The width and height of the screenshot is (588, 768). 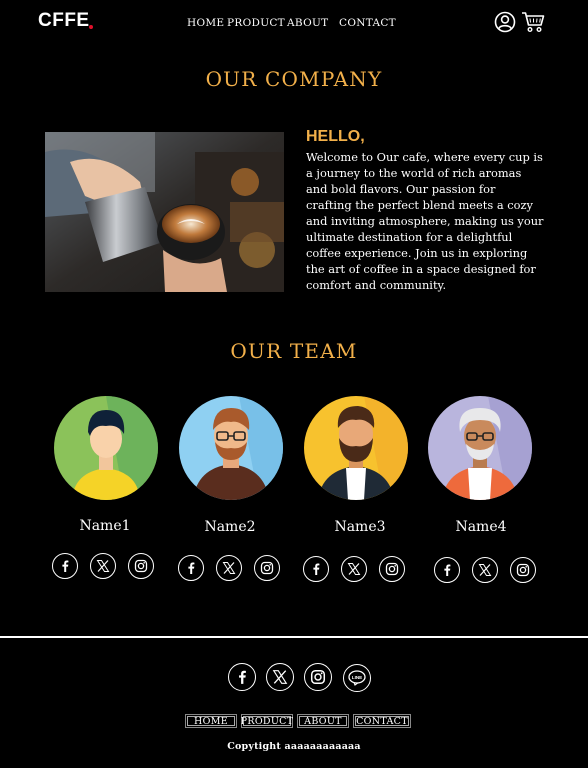 What do you see at coordinates (294, 746) in the screenshot?
I see `copyright: Copytight aaaaaaaaaaaa` at bounding box center [294, 746].